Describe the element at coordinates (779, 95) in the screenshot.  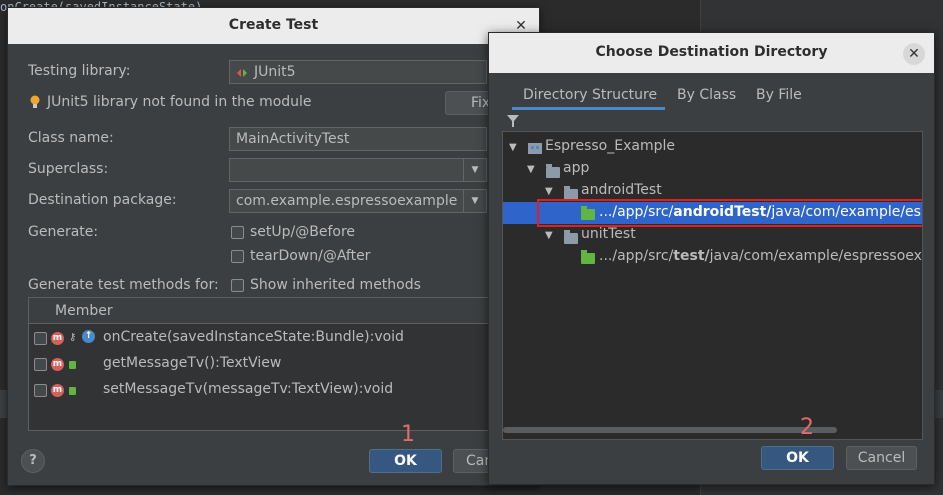
I see `tab-by-file: By File` at that location.